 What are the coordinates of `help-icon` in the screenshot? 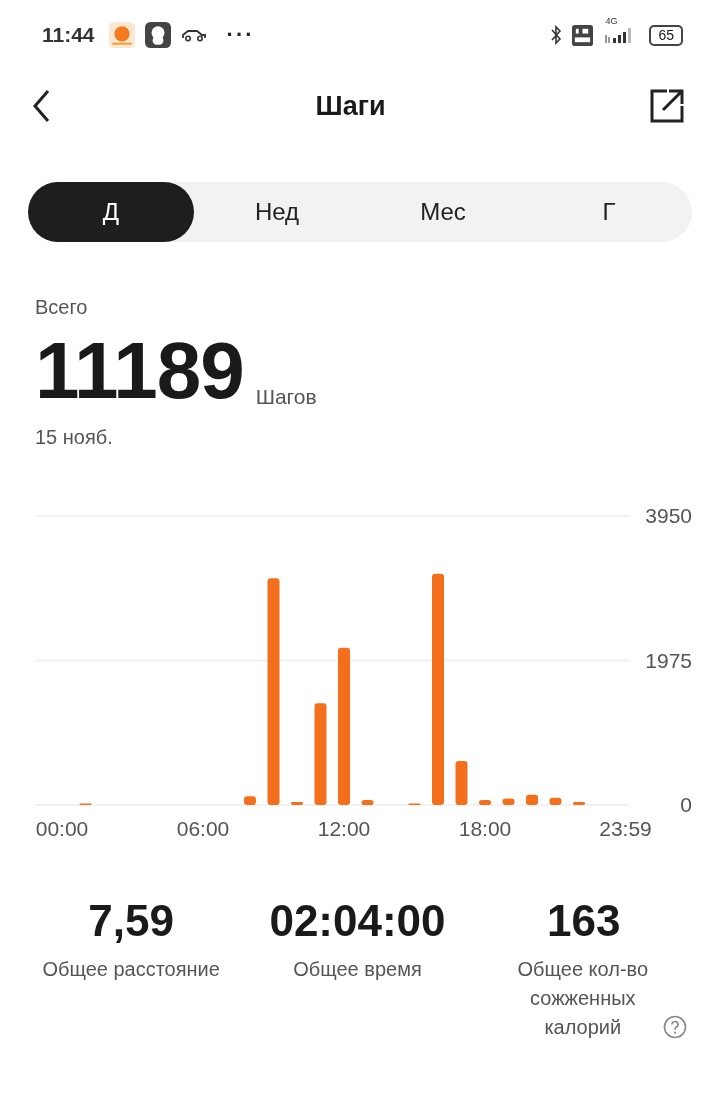 It's located at (674, 1027).